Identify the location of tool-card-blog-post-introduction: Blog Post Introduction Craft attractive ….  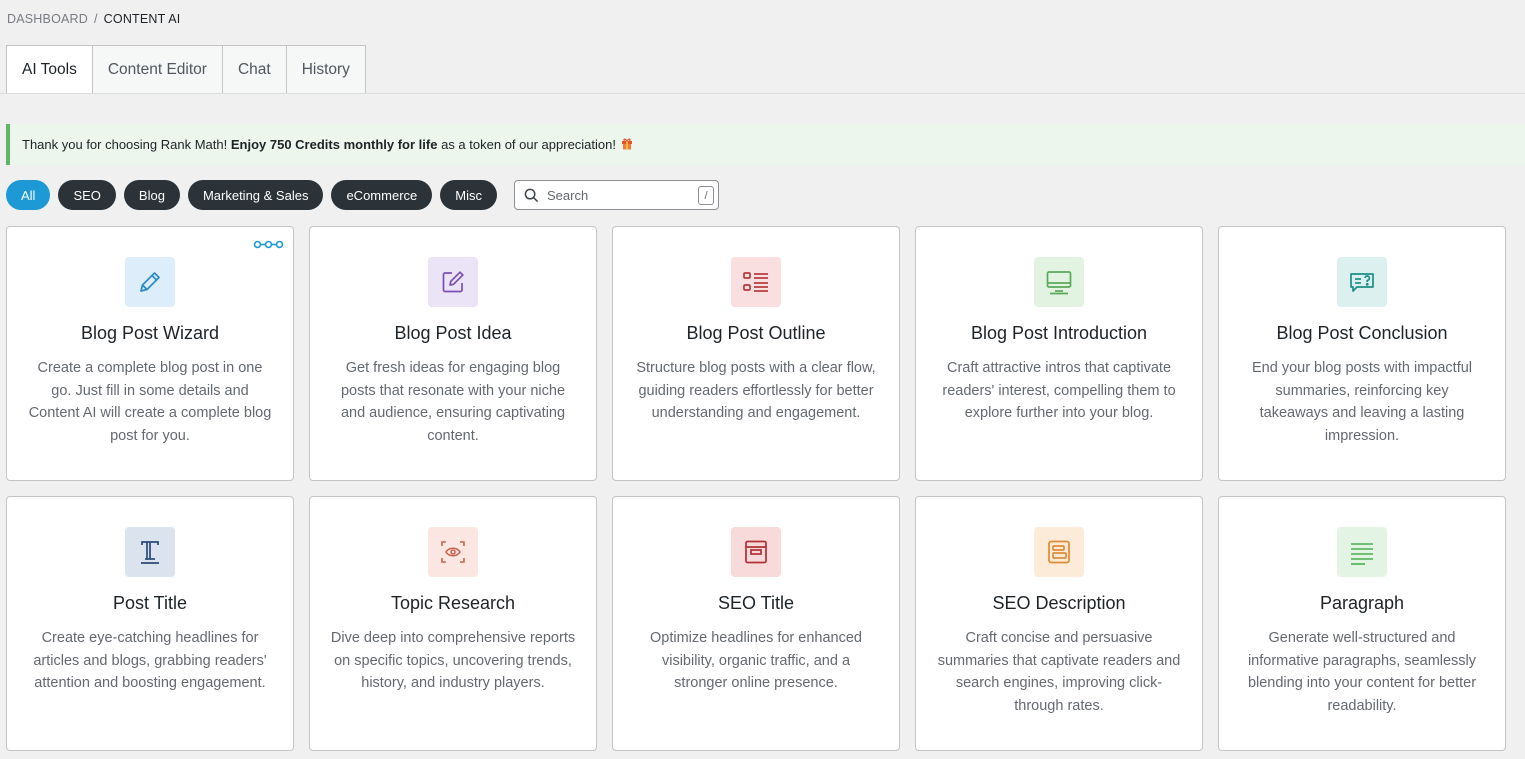
(1059, 353).